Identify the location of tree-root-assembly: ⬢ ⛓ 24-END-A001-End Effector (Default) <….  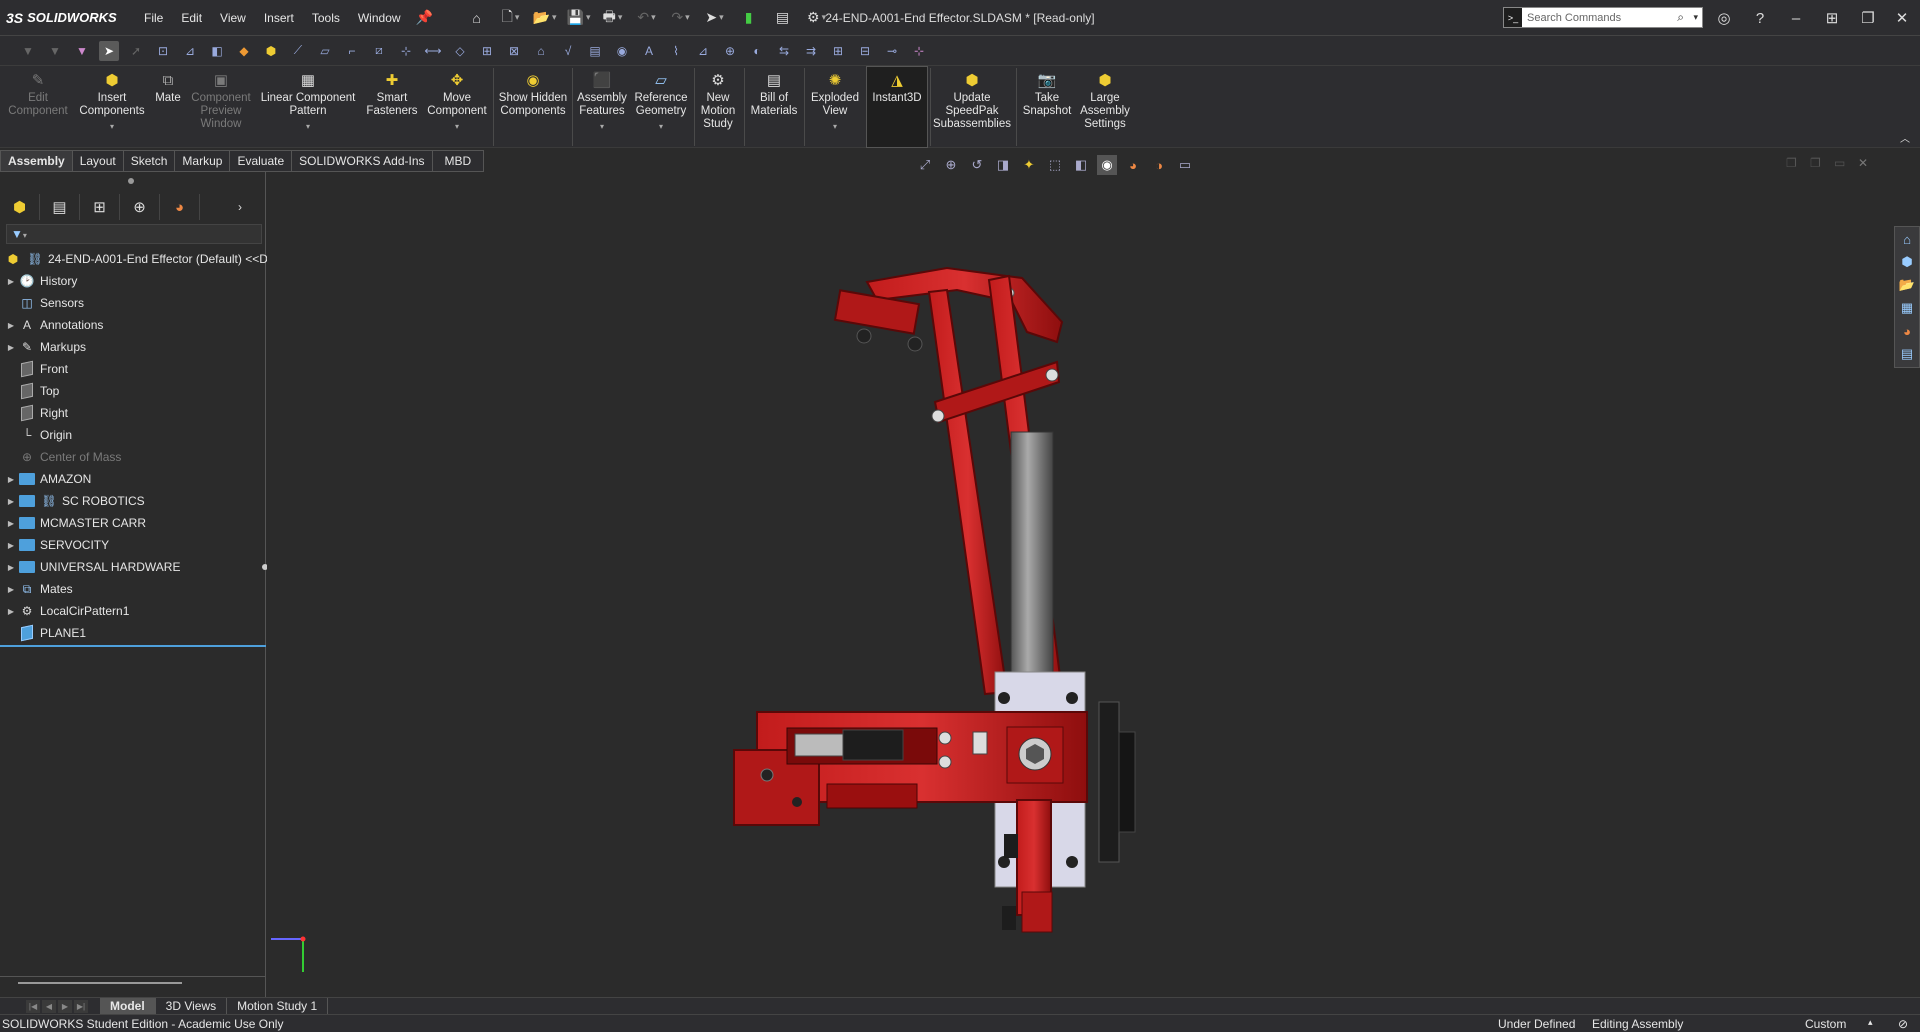
(136, 259).